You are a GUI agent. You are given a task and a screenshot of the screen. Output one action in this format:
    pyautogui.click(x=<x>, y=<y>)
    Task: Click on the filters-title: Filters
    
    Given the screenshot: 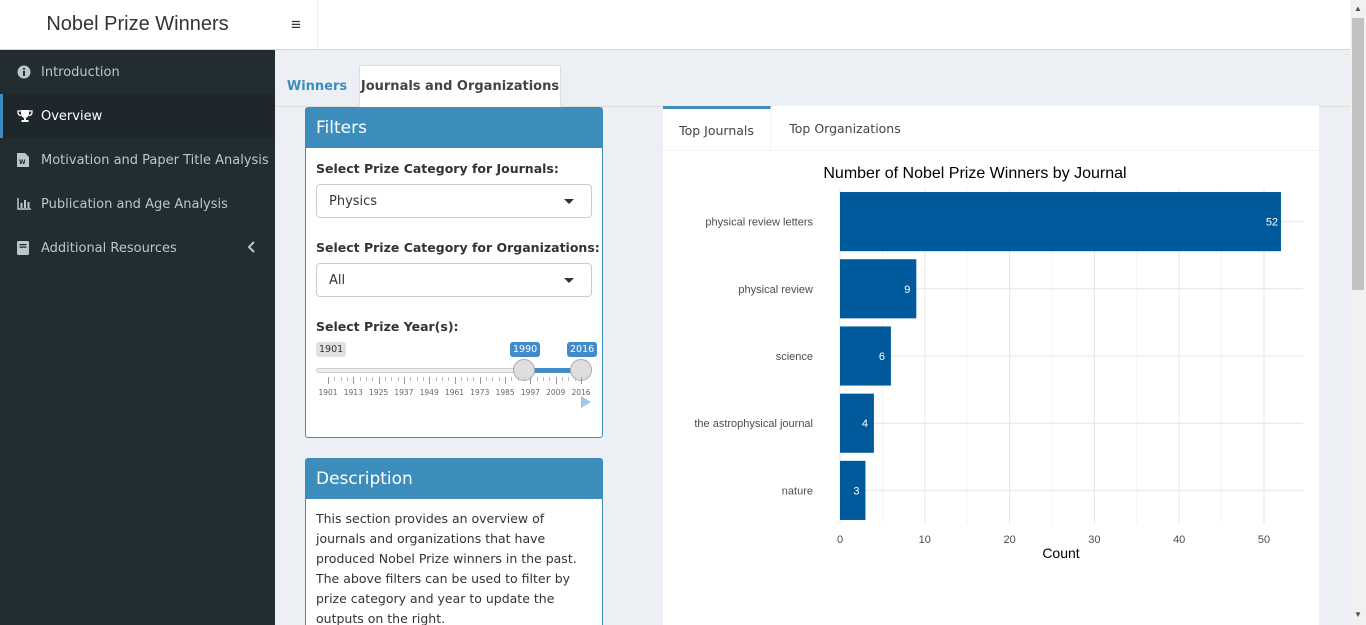 What is the action you would take?
    pyautogui.click(x=454, y=128)
    